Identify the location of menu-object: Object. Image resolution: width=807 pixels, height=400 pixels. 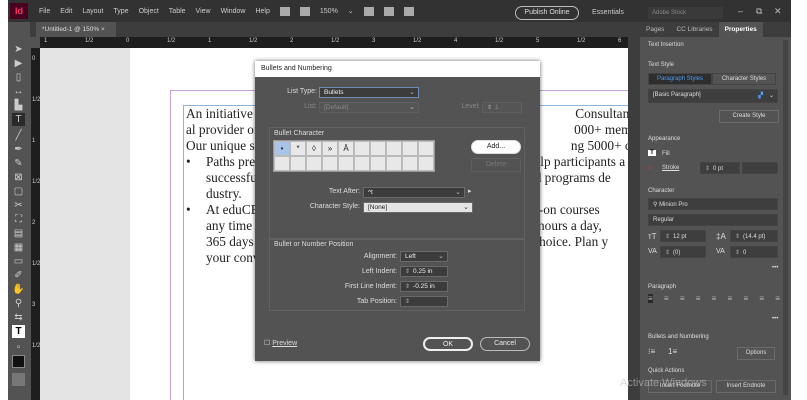
(149, 11).